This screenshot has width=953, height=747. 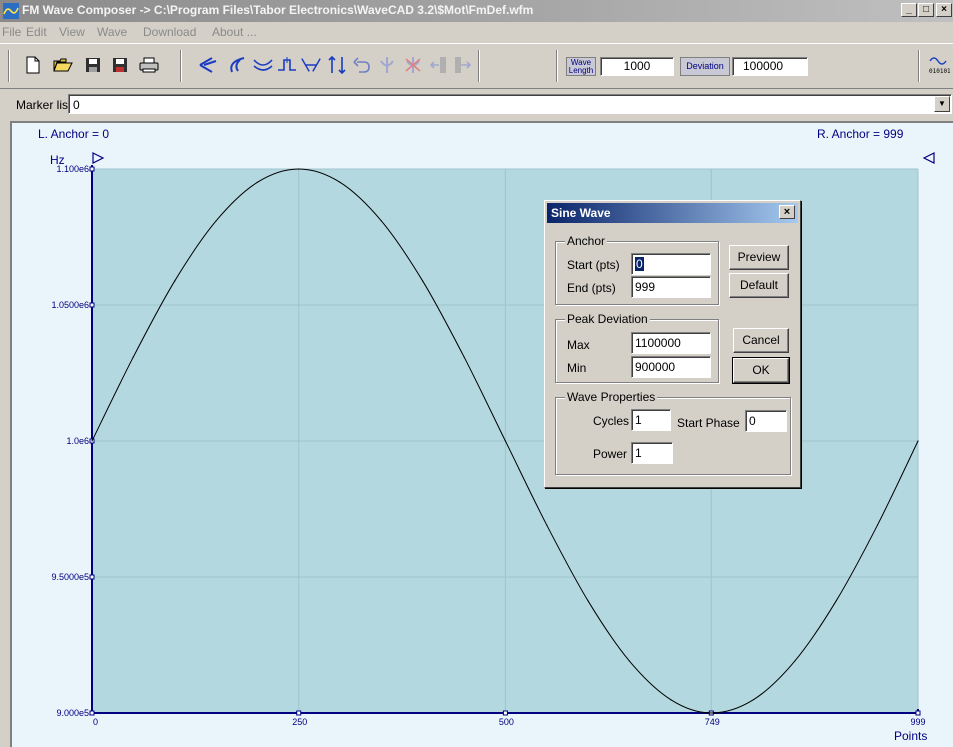 What do you see at coordinates (712, 722) in the screenshot?
I see `x-tick-label: 749` at bounding box center [712, 722].